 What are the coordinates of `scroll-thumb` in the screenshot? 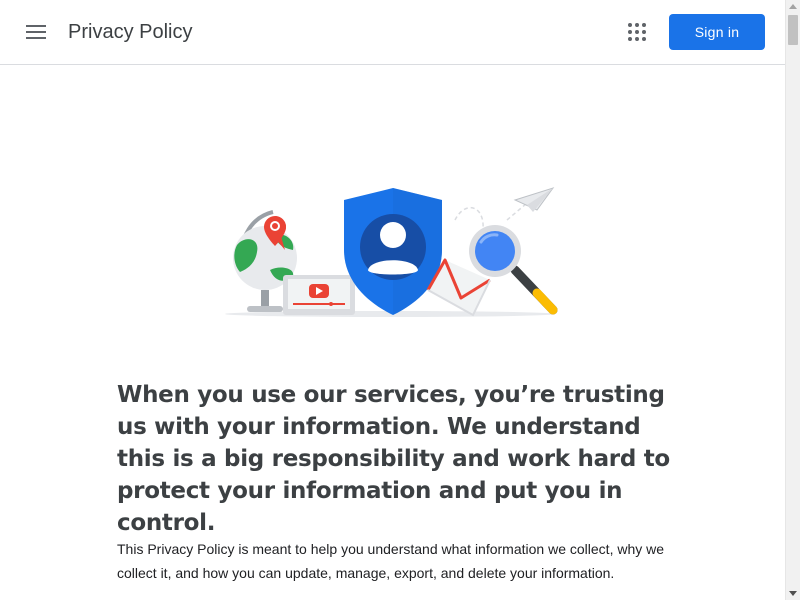 It's located at (793, 30).